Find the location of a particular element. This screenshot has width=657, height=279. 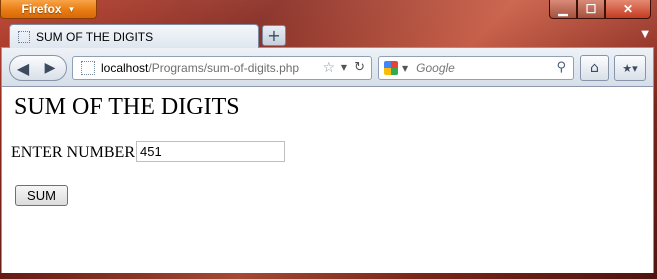

history-dropdown-icon: ▼ is located at coordinates (344, 67).